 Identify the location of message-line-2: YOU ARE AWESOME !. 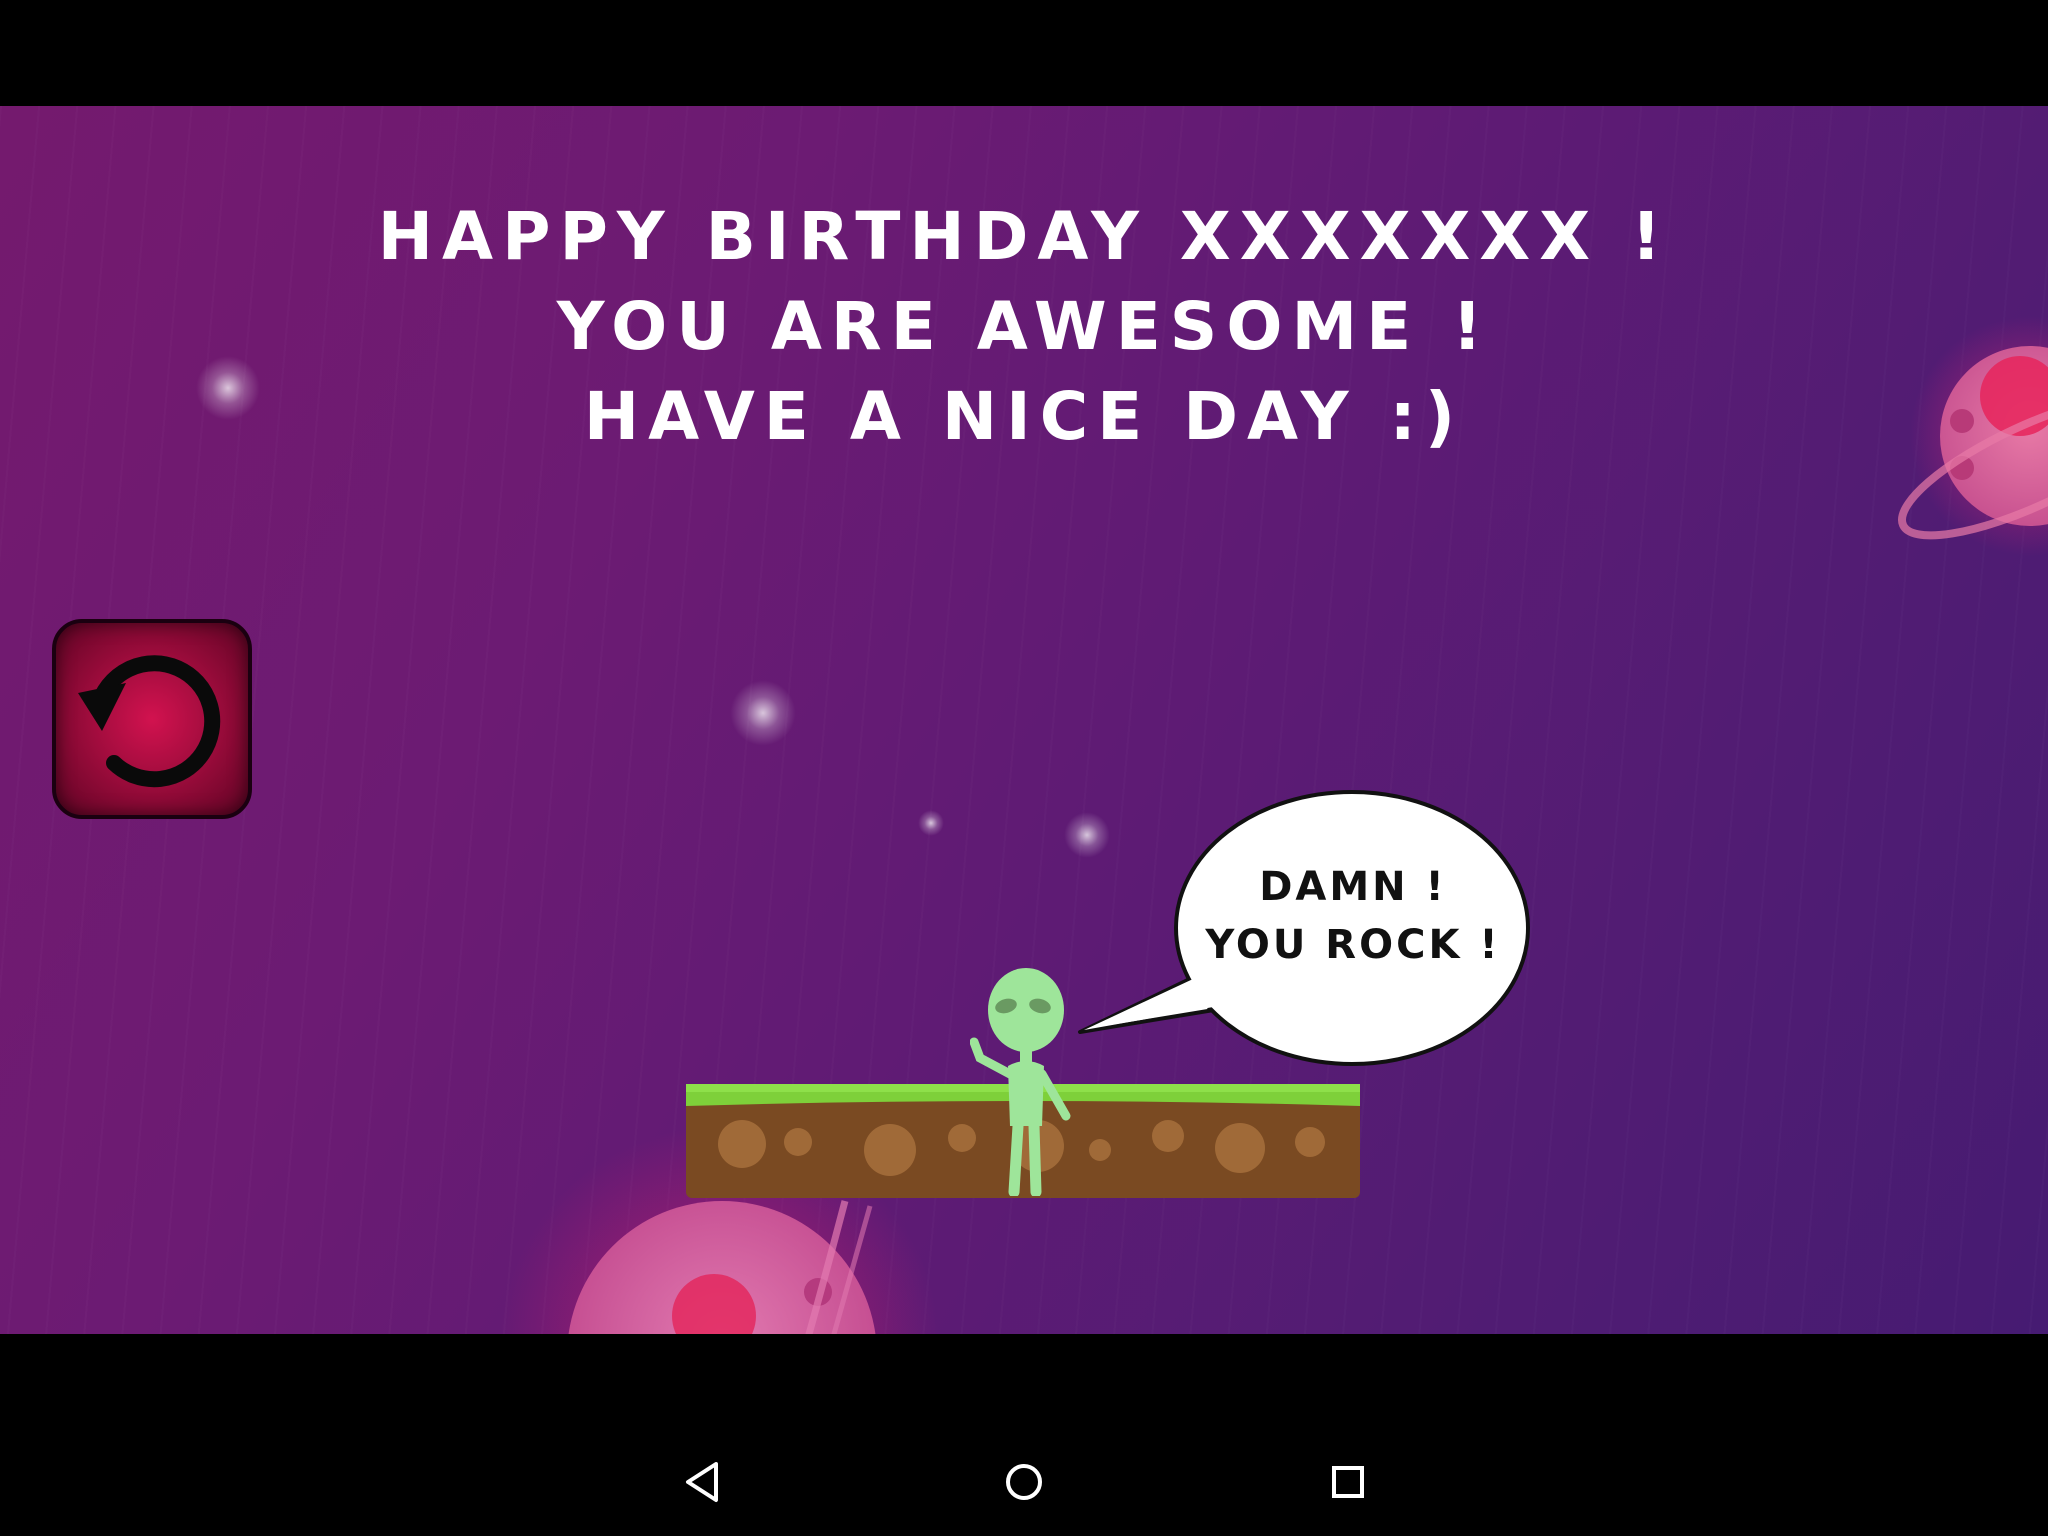
(1024, 326).